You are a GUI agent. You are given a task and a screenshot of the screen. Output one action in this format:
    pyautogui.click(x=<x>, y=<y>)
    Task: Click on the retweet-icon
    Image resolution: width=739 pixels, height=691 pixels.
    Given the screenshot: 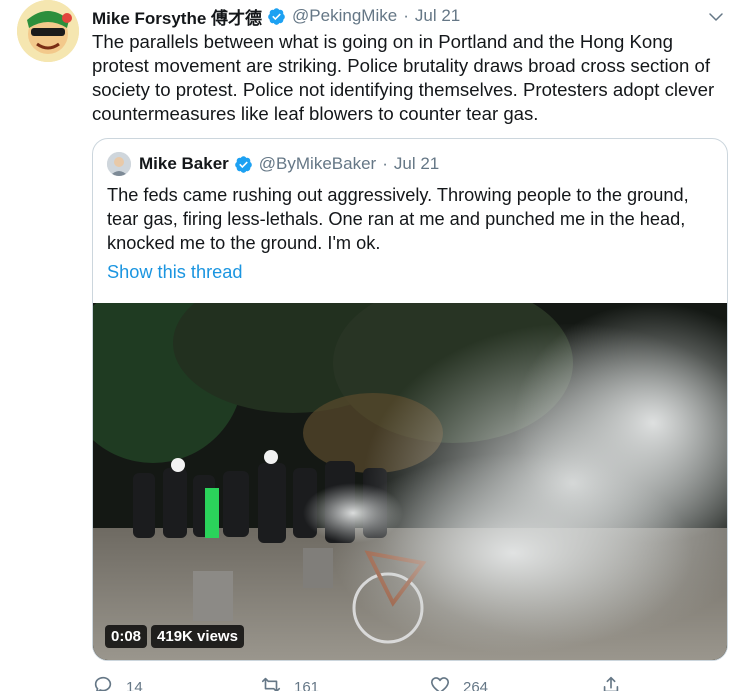 What is the action you would take?
    pyautogui.click(x=277, y=682)
    